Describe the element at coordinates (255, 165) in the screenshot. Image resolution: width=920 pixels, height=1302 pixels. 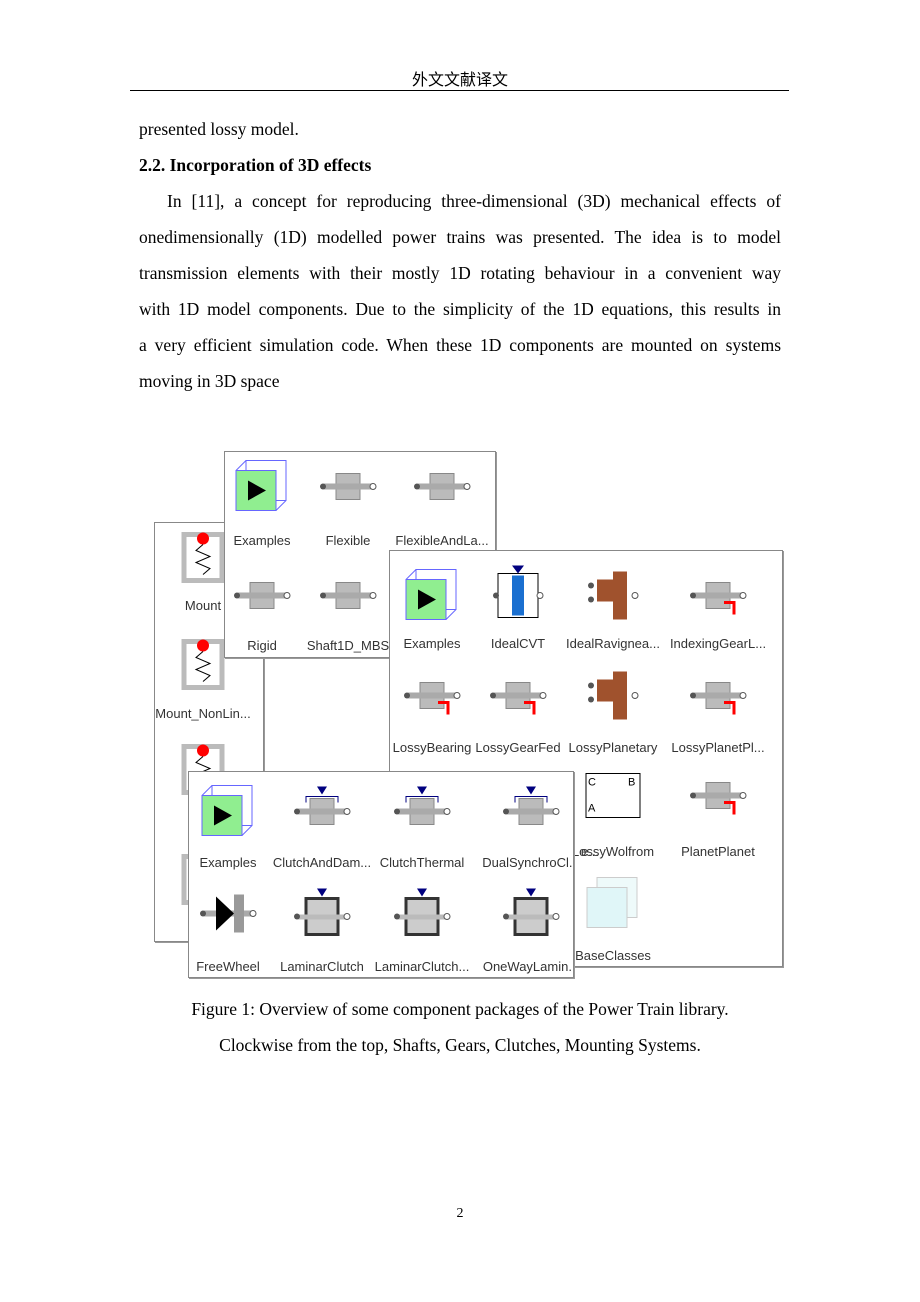
I see `section-heading: 2.2. Incorporation of 3D effects` at that location.